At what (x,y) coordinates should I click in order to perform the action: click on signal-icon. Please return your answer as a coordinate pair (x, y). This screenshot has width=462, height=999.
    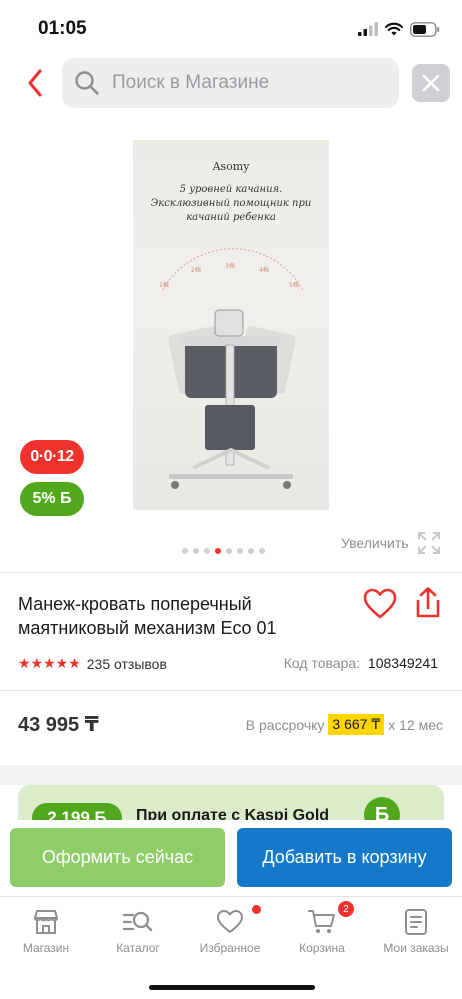
    Looking at the image, I should click on (368, 29).